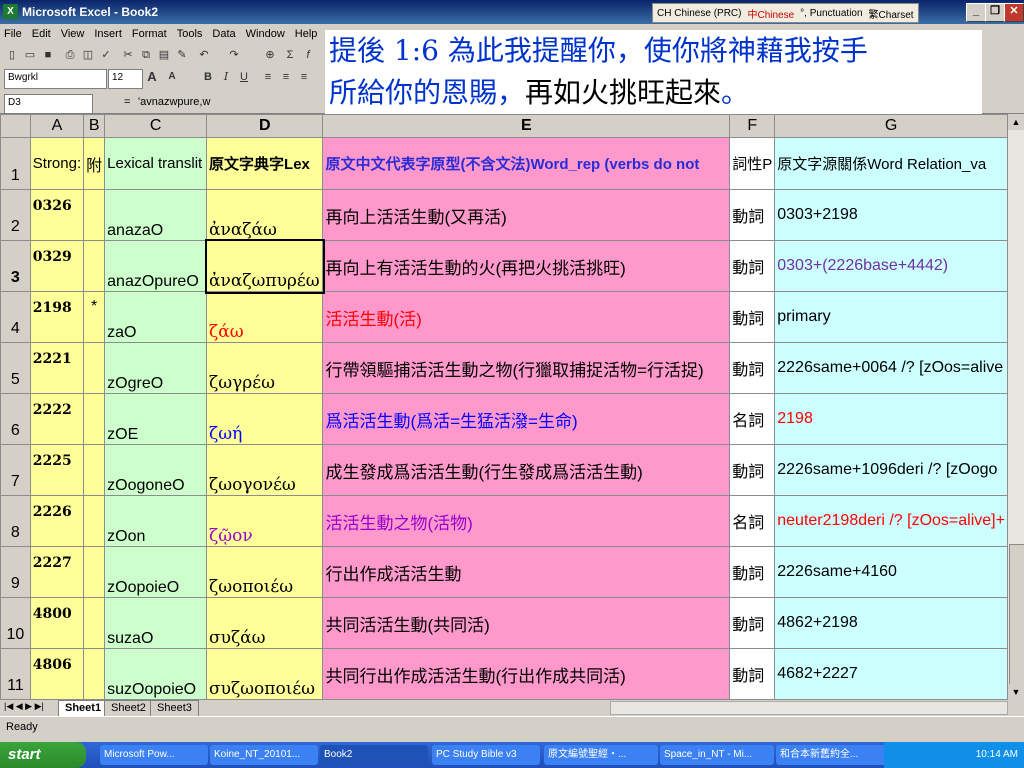 The width and height of the screenshot is (1024, 768). I want to click on italic-icon: I, so click(226, 77).